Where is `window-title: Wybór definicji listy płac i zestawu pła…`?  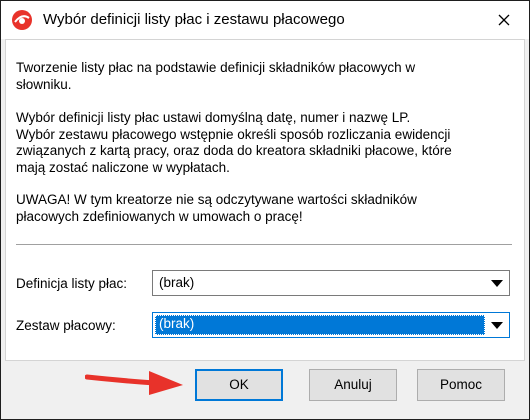
window-title: Wybór definicji listy płac i zestawu pła… is located at coordinates (194, 19).